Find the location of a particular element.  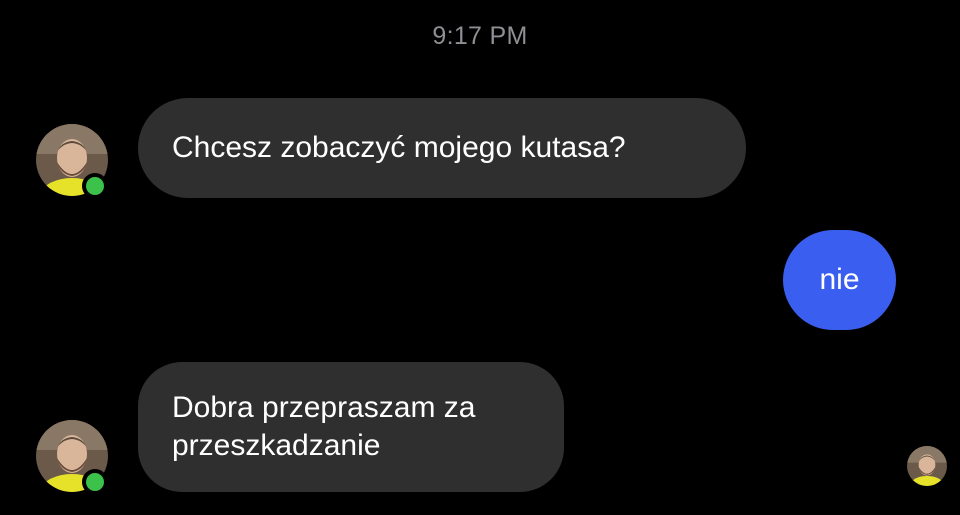

seen-avatar-icon is located at coordinates (927, 466).